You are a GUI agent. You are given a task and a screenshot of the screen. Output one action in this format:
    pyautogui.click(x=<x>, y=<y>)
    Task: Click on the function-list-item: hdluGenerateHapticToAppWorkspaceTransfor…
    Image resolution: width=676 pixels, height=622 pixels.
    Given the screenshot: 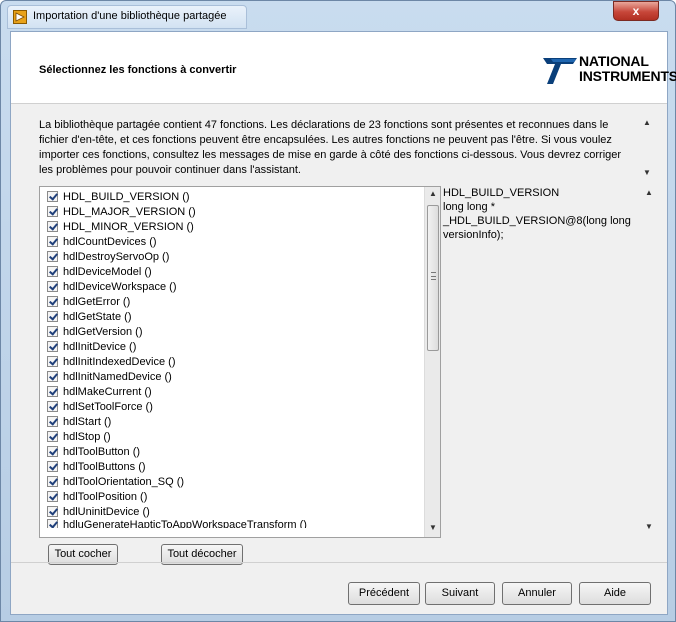 What is the action you would take?
    pyautogui.click(x=232, y=523)
    